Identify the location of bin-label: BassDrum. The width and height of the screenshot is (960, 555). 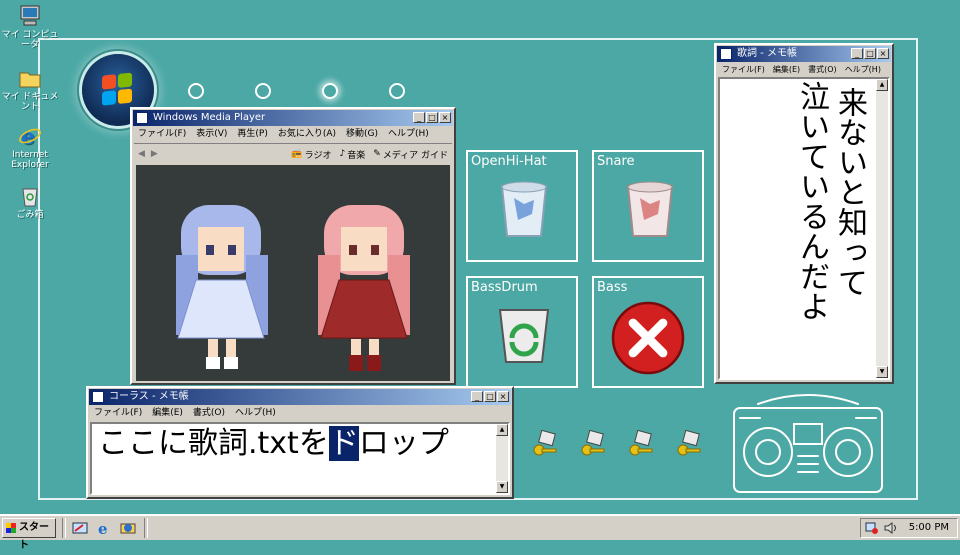
(504, 287).